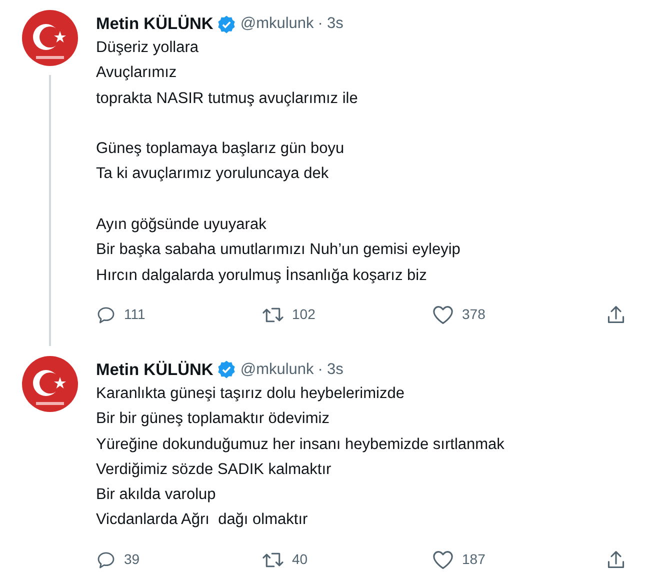  What do you see at coordinates (517, 315) in the screenshot?
I see `like-button: 378` at bounding box center [517, 315].